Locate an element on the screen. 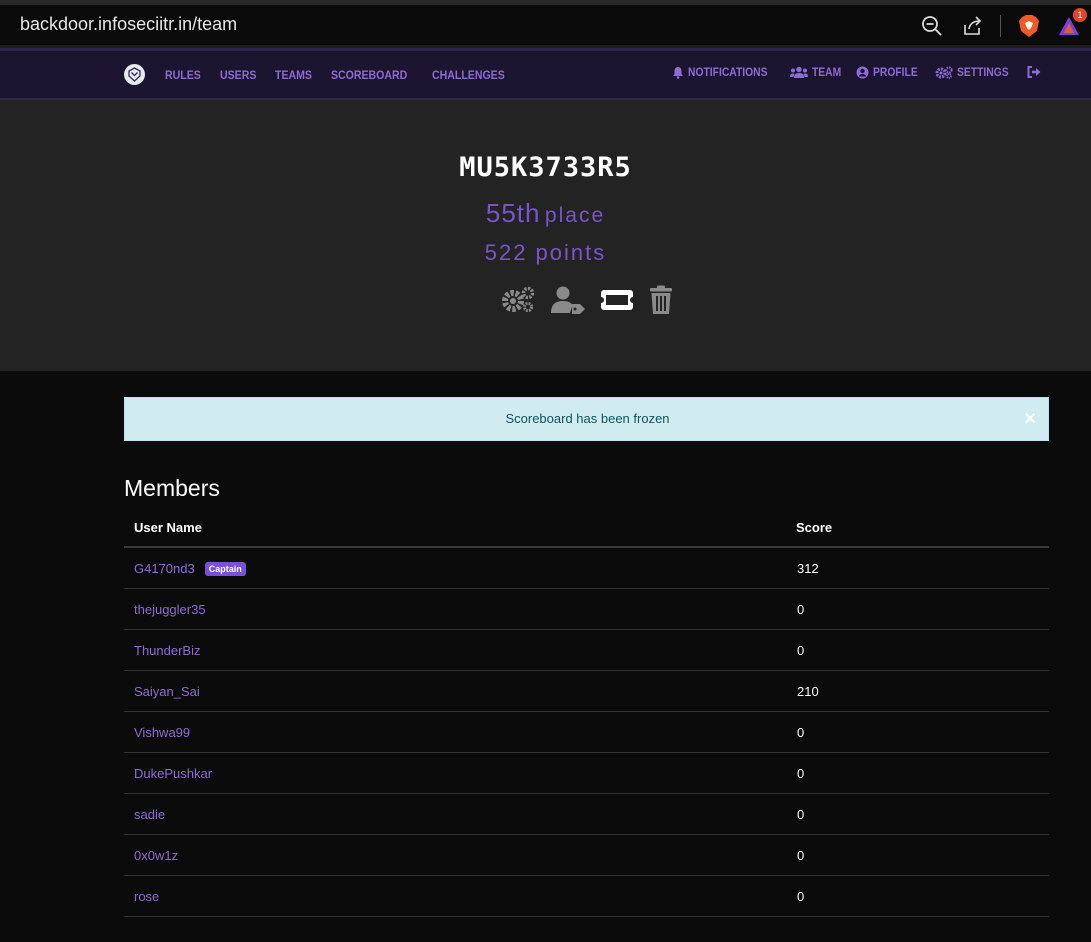  member-link: Vishwa99 is located at coordinates (162, 732).